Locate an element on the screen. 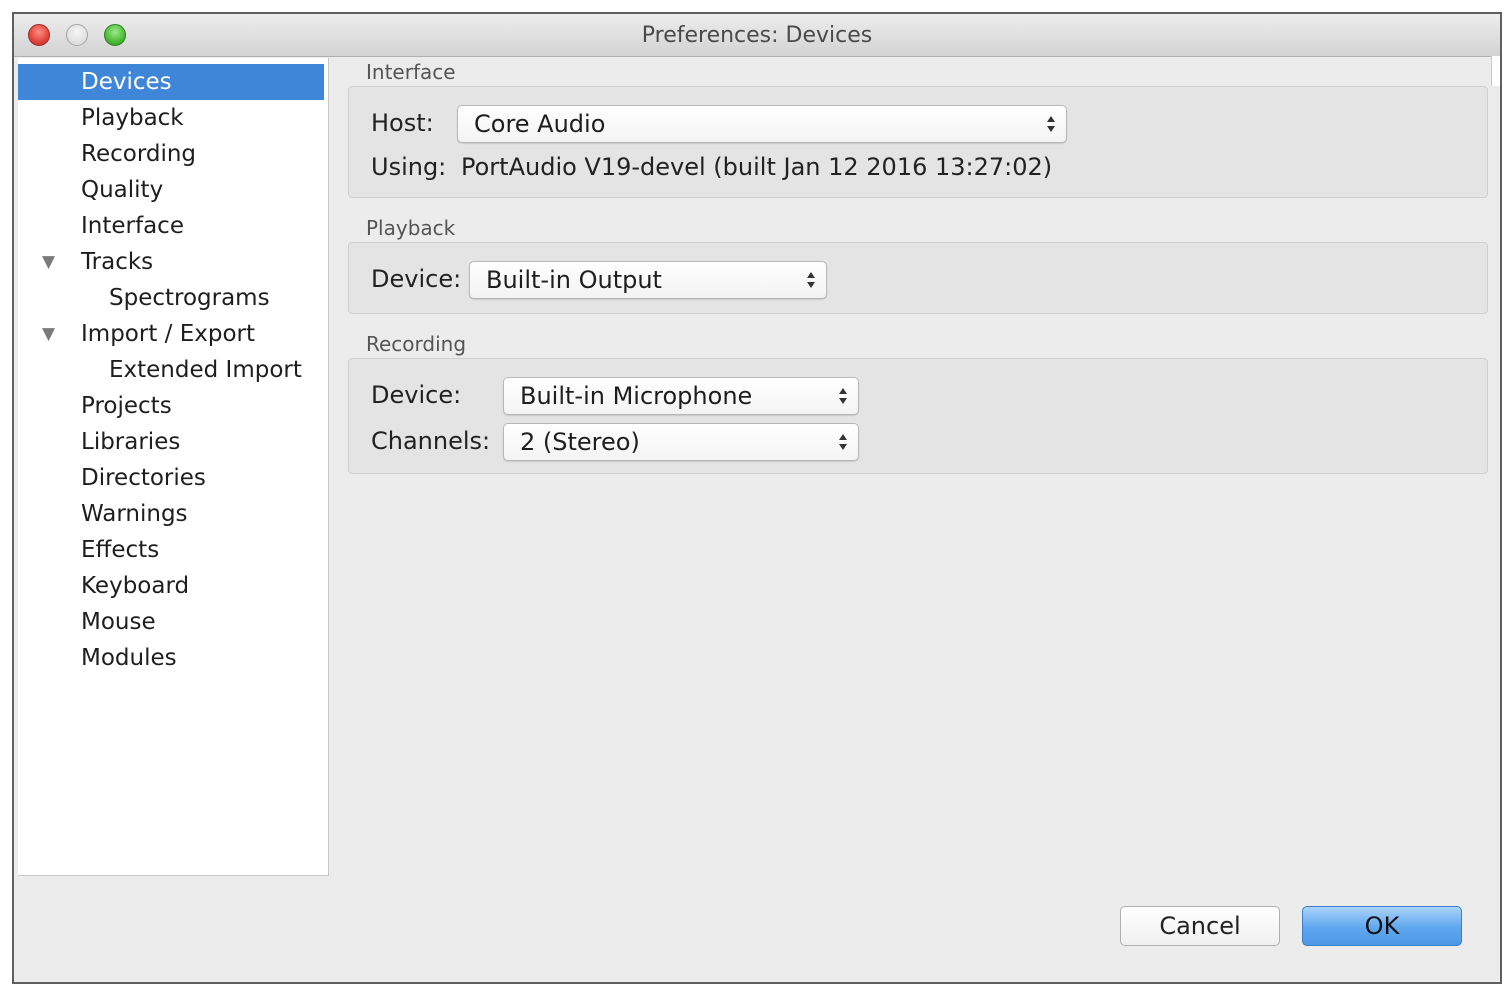 This screenshot has height=986, width=1508. playback-device-value: Built-in Output is located at coordinates (574, 280).